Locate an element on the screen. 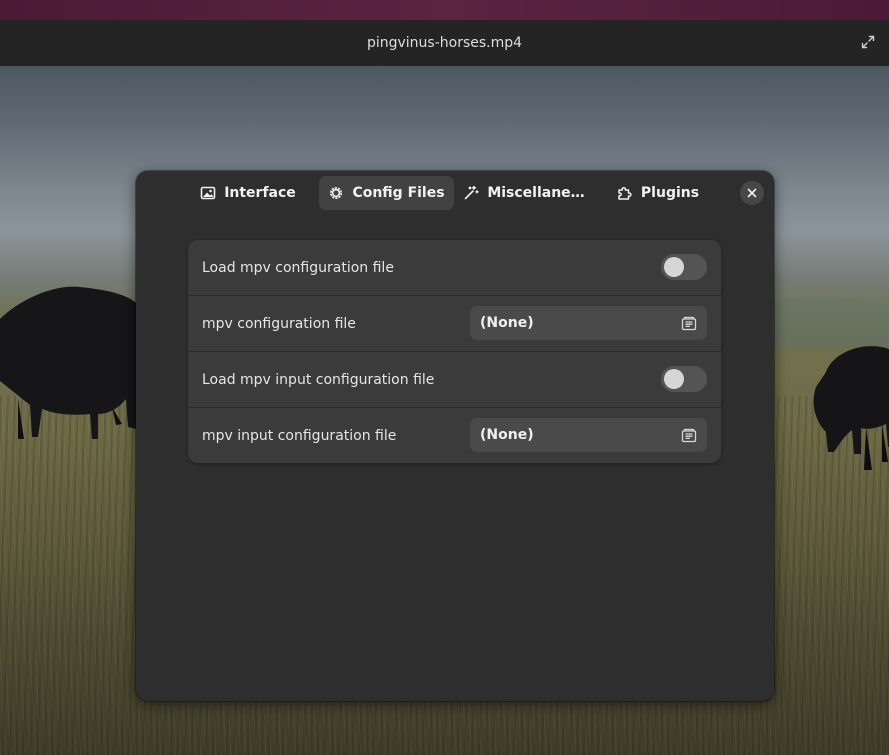 The width and height of the screenshot is (889, 755). gear-icon is located at coordinates (336, 193).